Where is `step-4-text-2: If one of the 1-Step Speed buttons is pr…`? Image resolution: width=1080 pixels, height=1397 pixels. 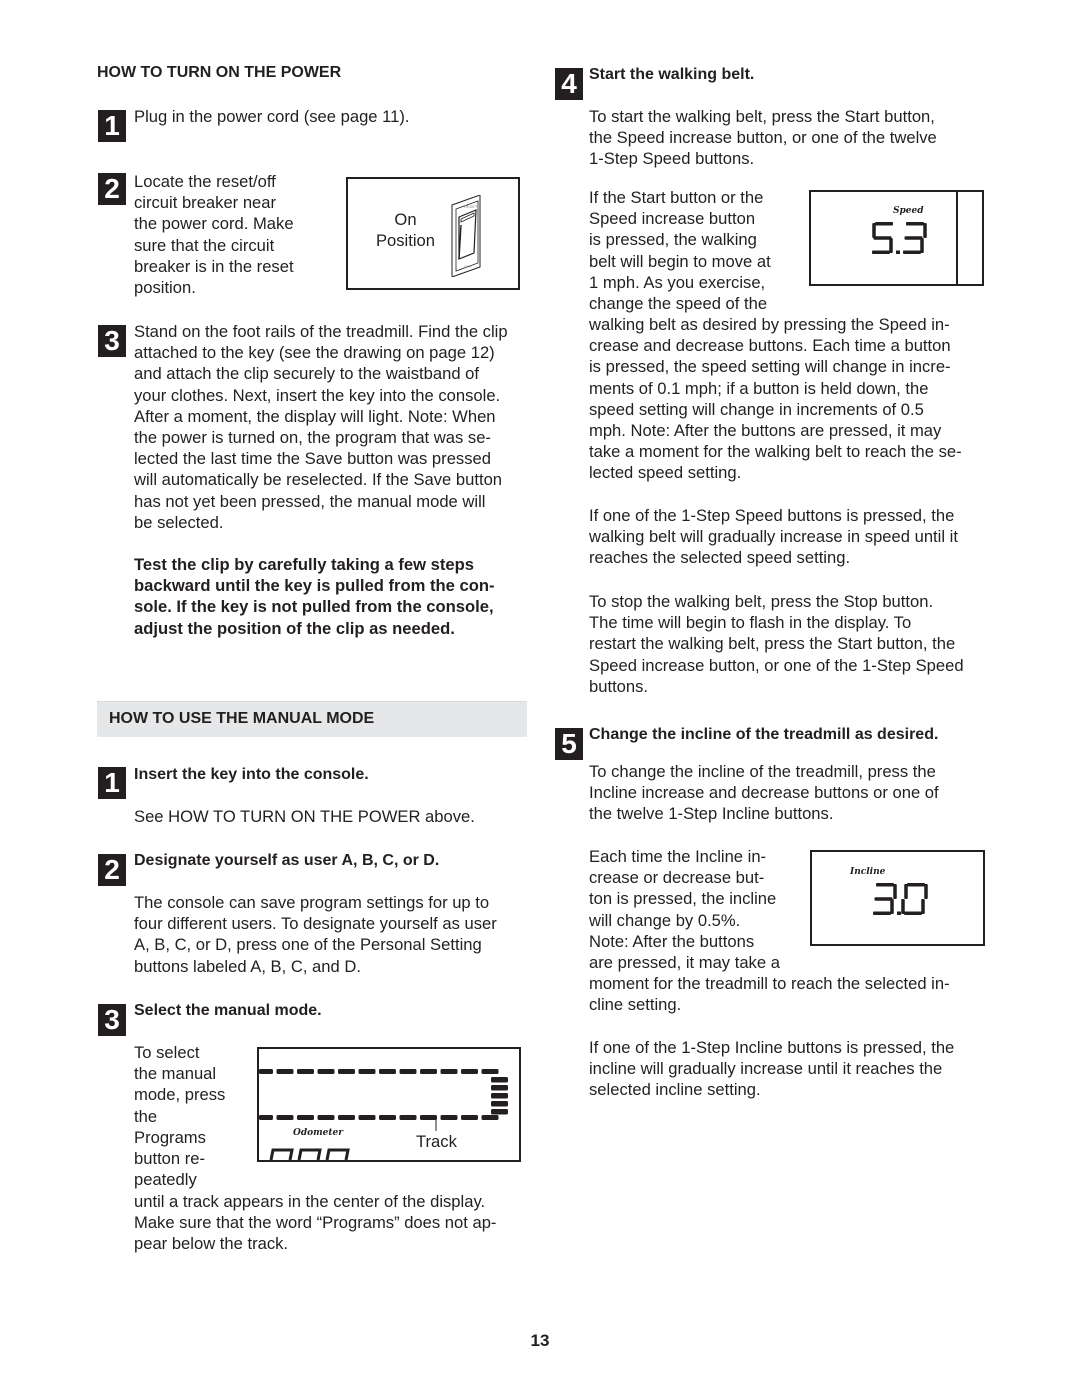
step-4-text-2: If one of the 1-Step Speed buttons is pr… is located at coordinates (773, 537).